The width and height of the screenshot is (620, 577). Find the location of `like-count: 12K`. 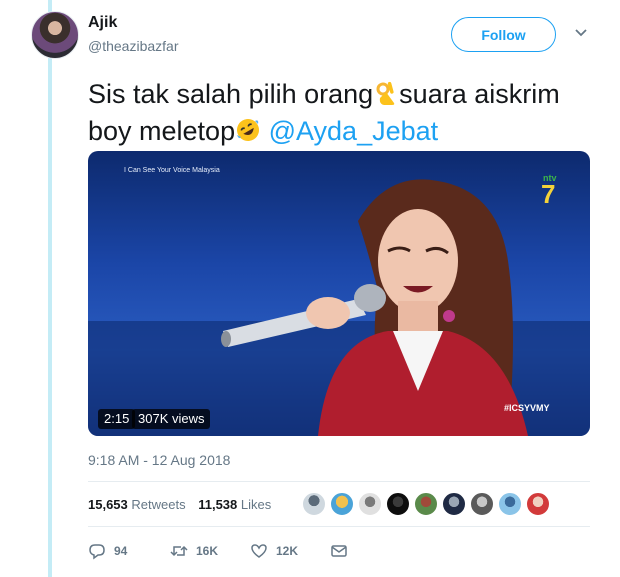

like-count: 12K is located at coordinates (287, 551).